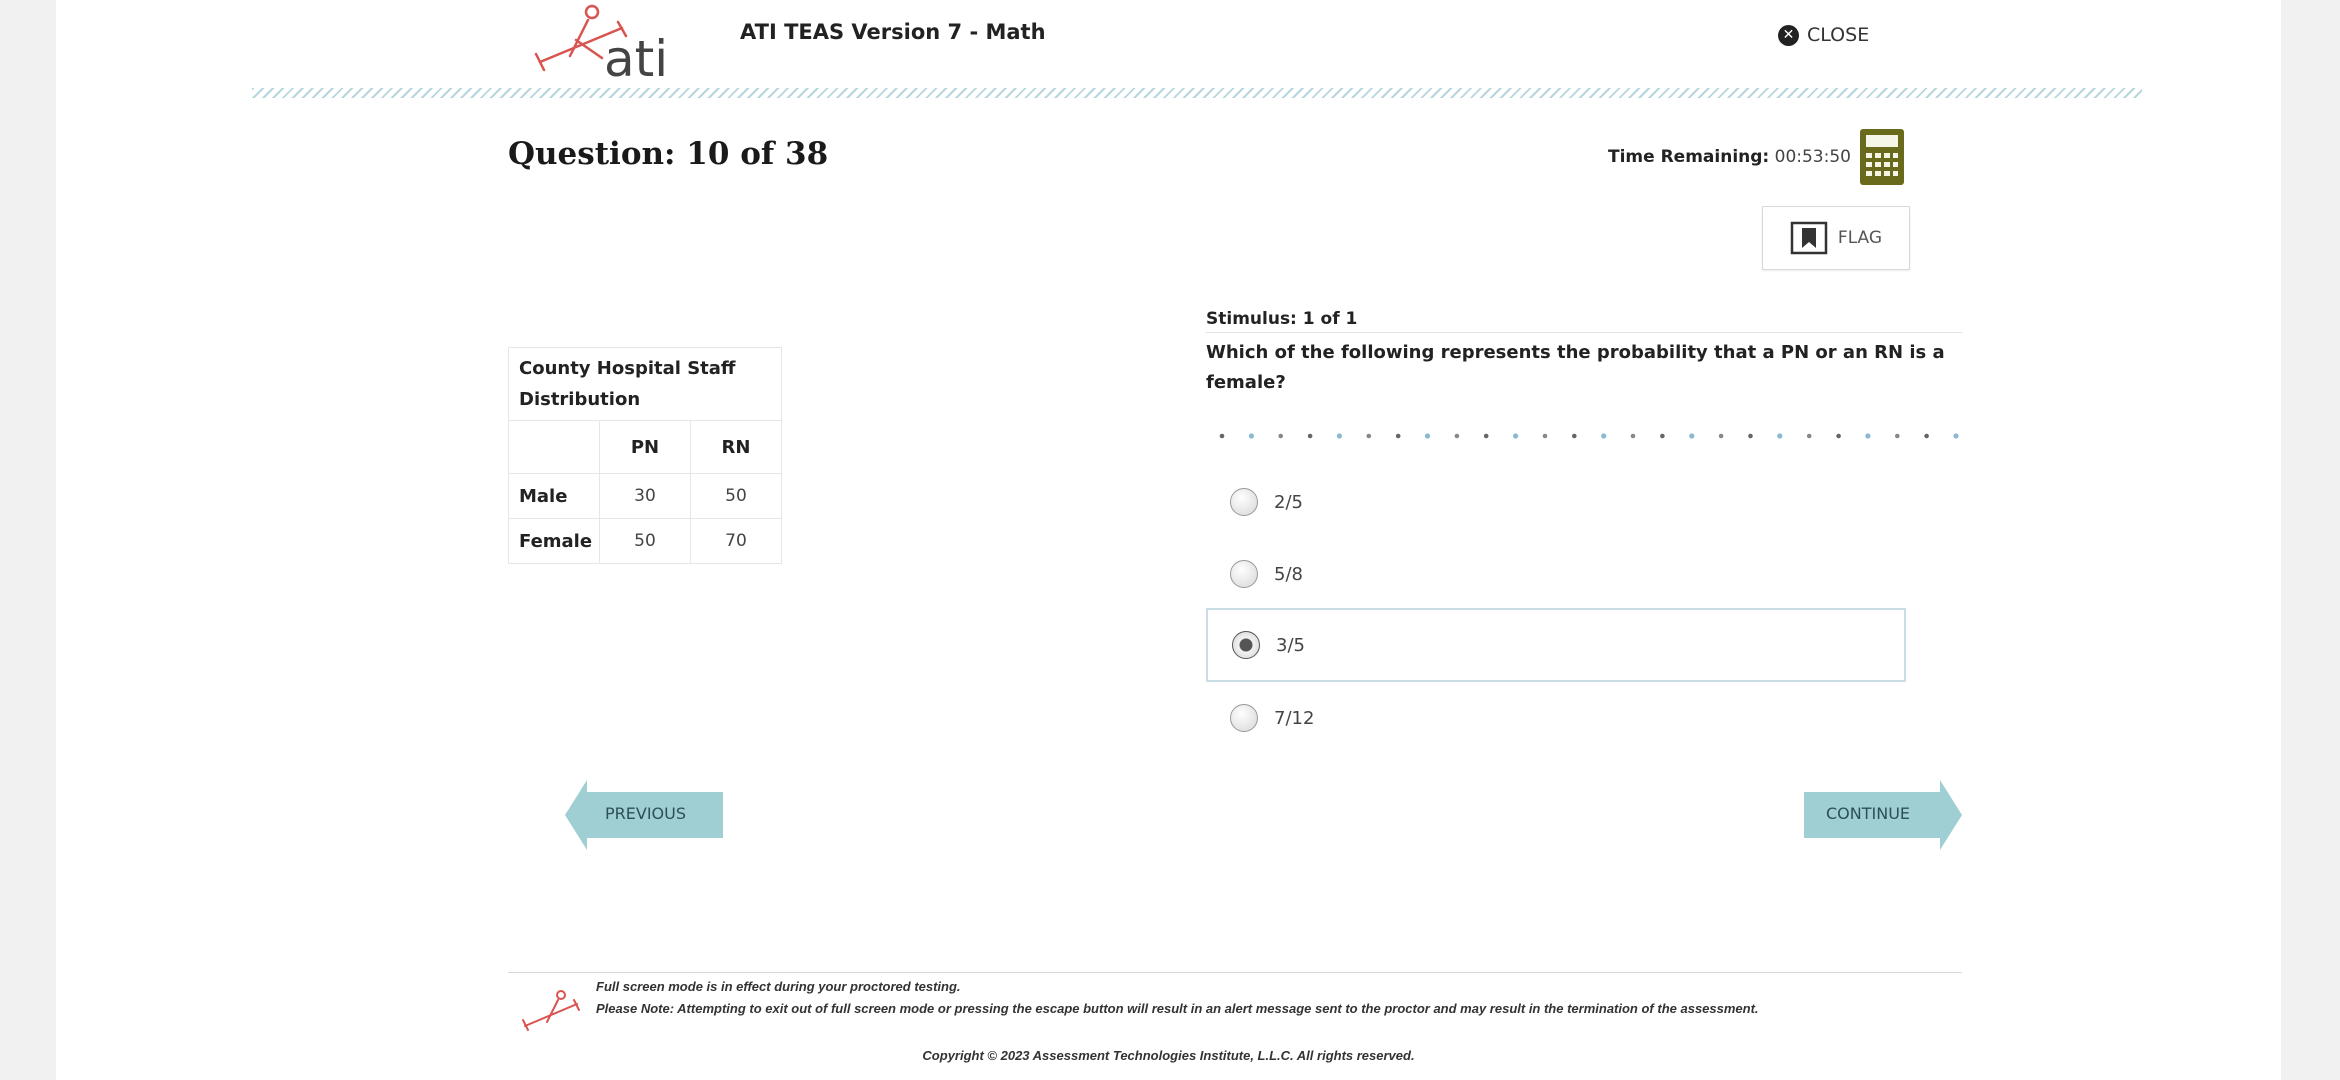 This screenshot has height=1080, width=2340. What do you see at coordinates (1589, 436) in the screenshot?
I see `dotted-divider` at bounding box center [1589, 436].